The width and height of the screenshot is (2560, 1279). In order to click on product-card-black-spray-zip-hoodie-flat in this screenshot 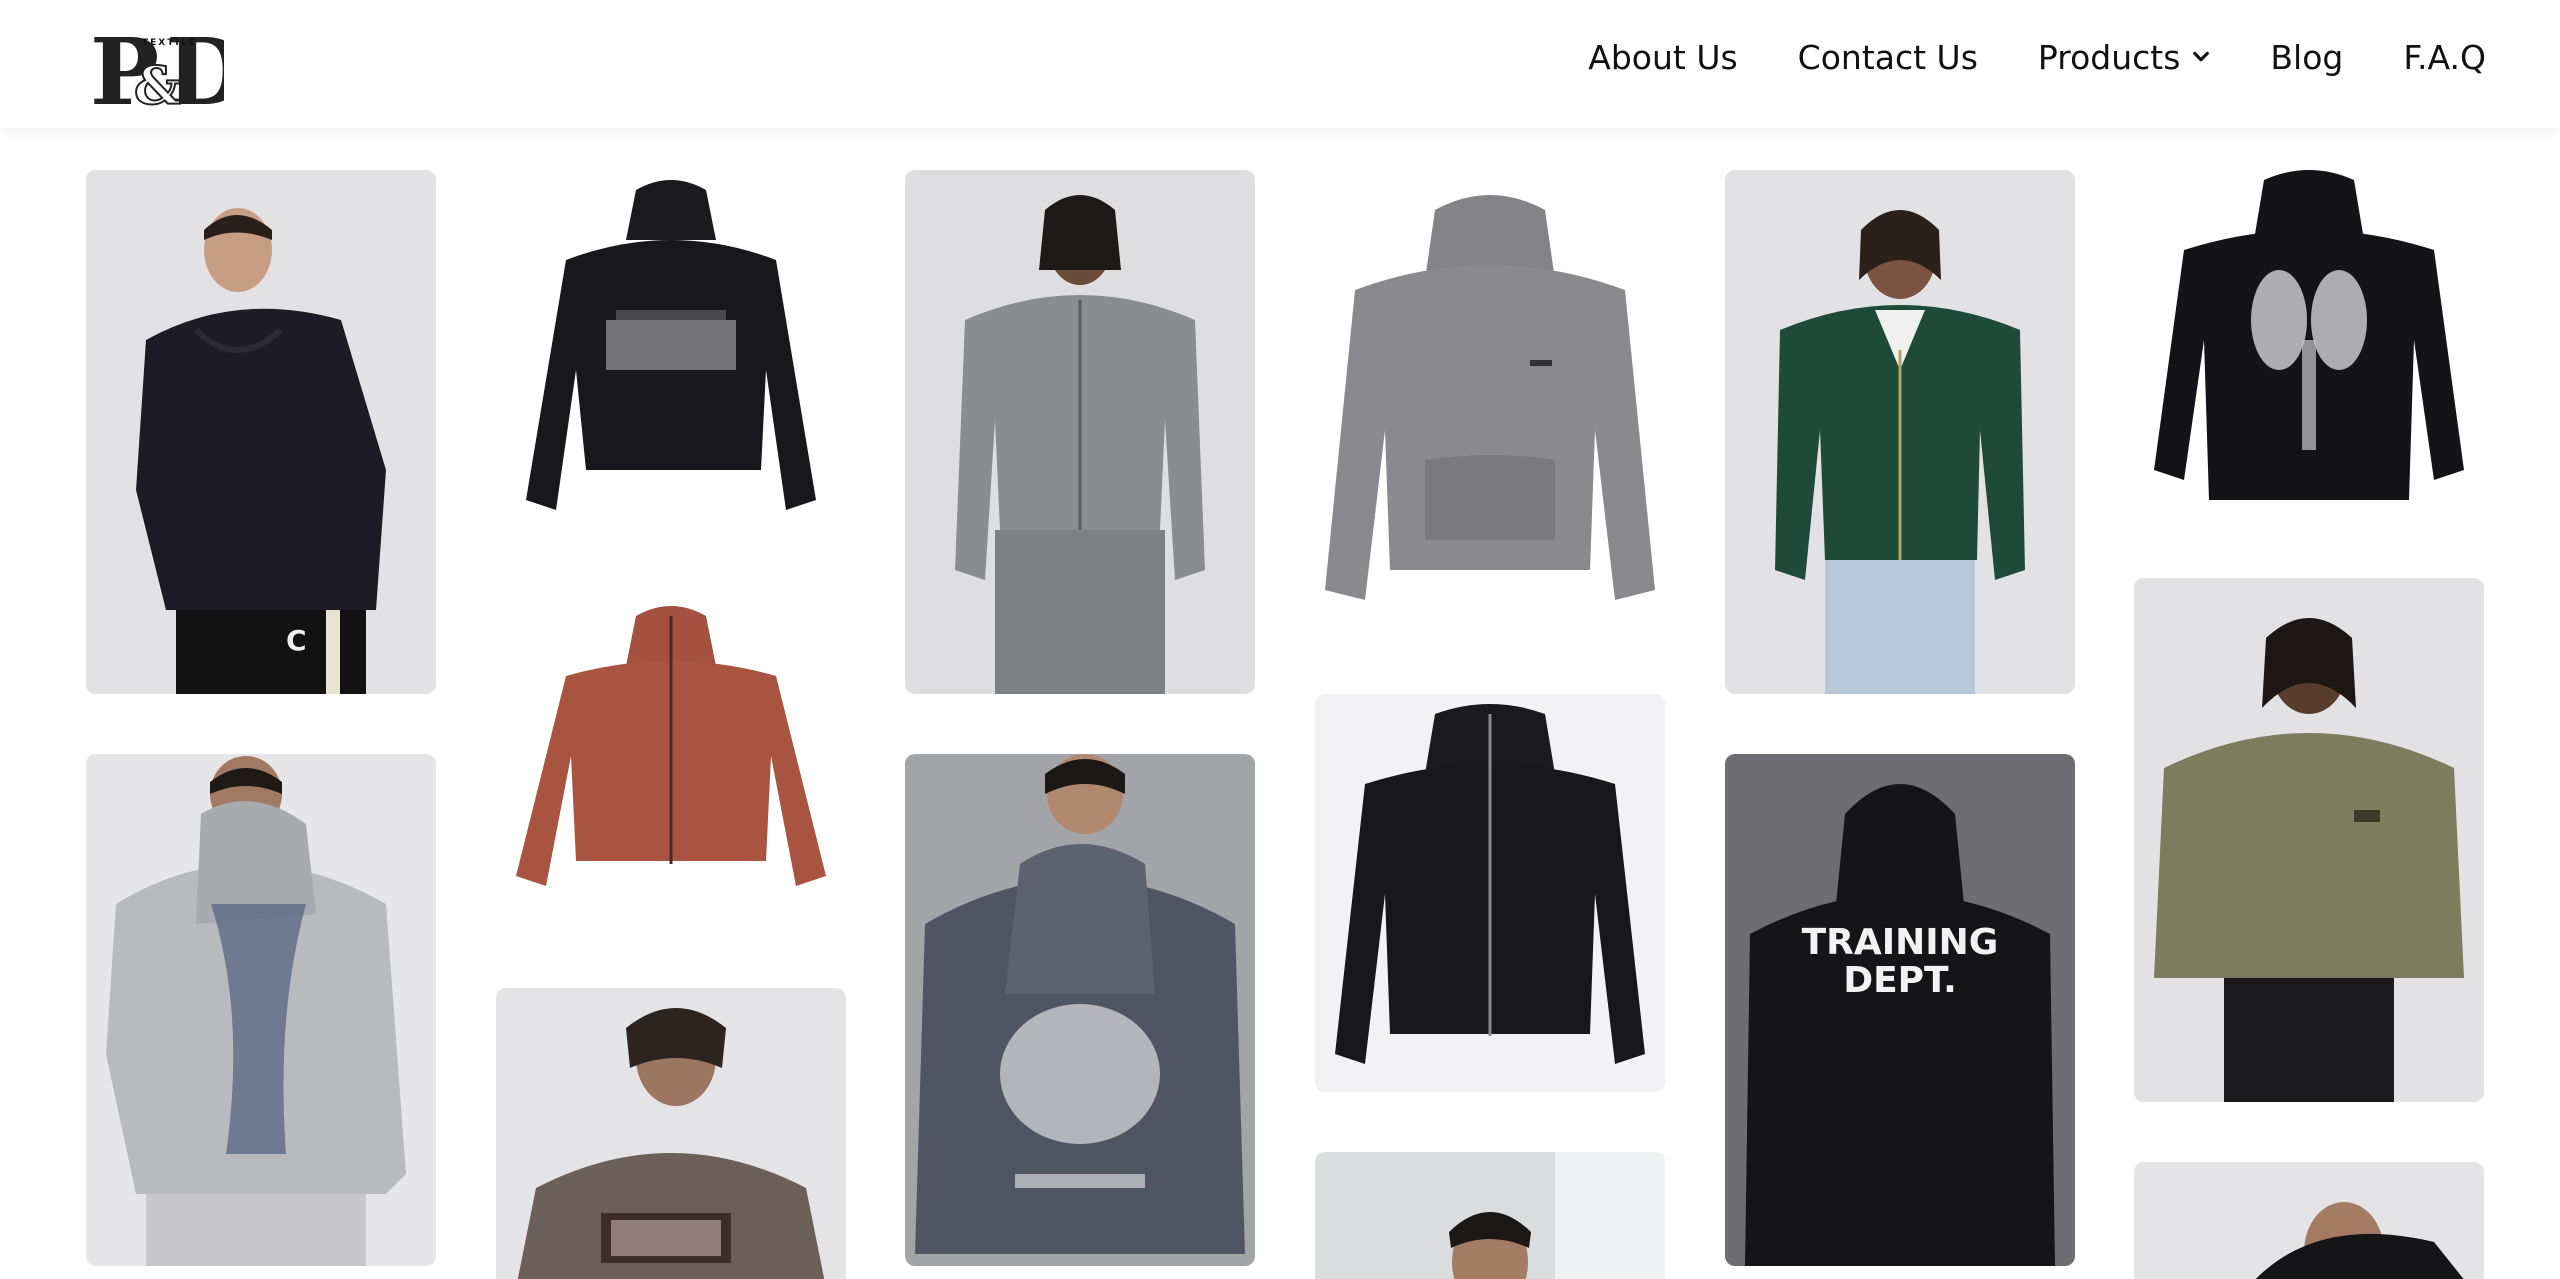, I will do `click(2309, 343)`.